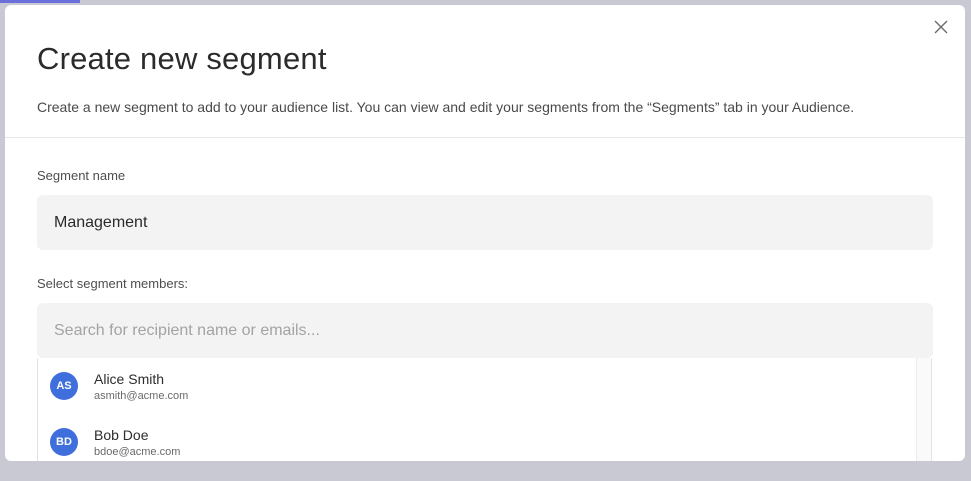 This screenshot has width=971, height=481. Describe the element at coordinates (40, 1) in the screenshot. I see `backdrop-accent` at that location.